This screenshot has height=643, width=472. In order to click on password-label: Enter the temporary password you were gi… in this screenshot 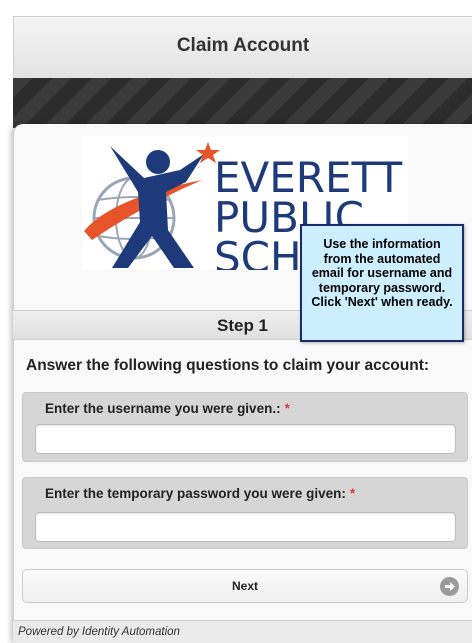, I will do `click(200, 493)`.